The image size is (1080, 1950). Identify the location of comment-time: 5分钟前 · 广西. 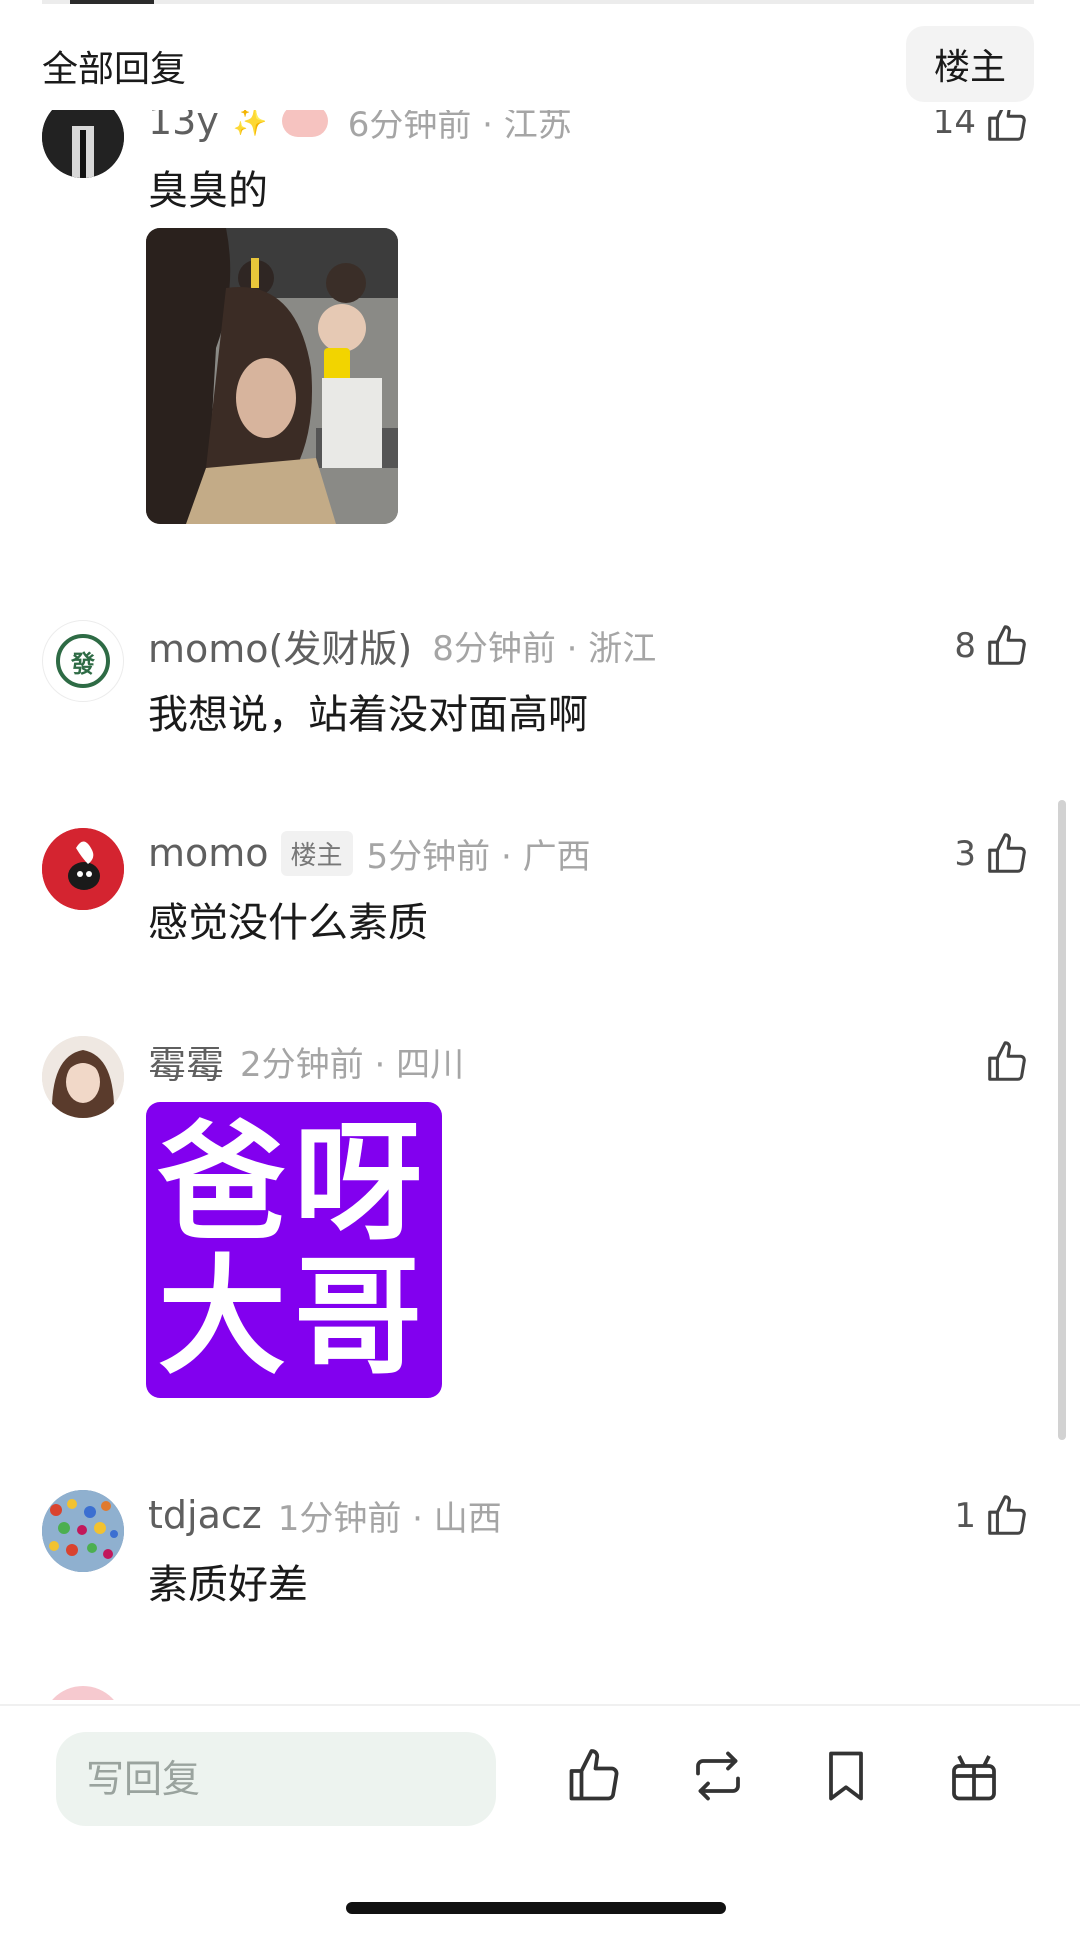
(478, 856).